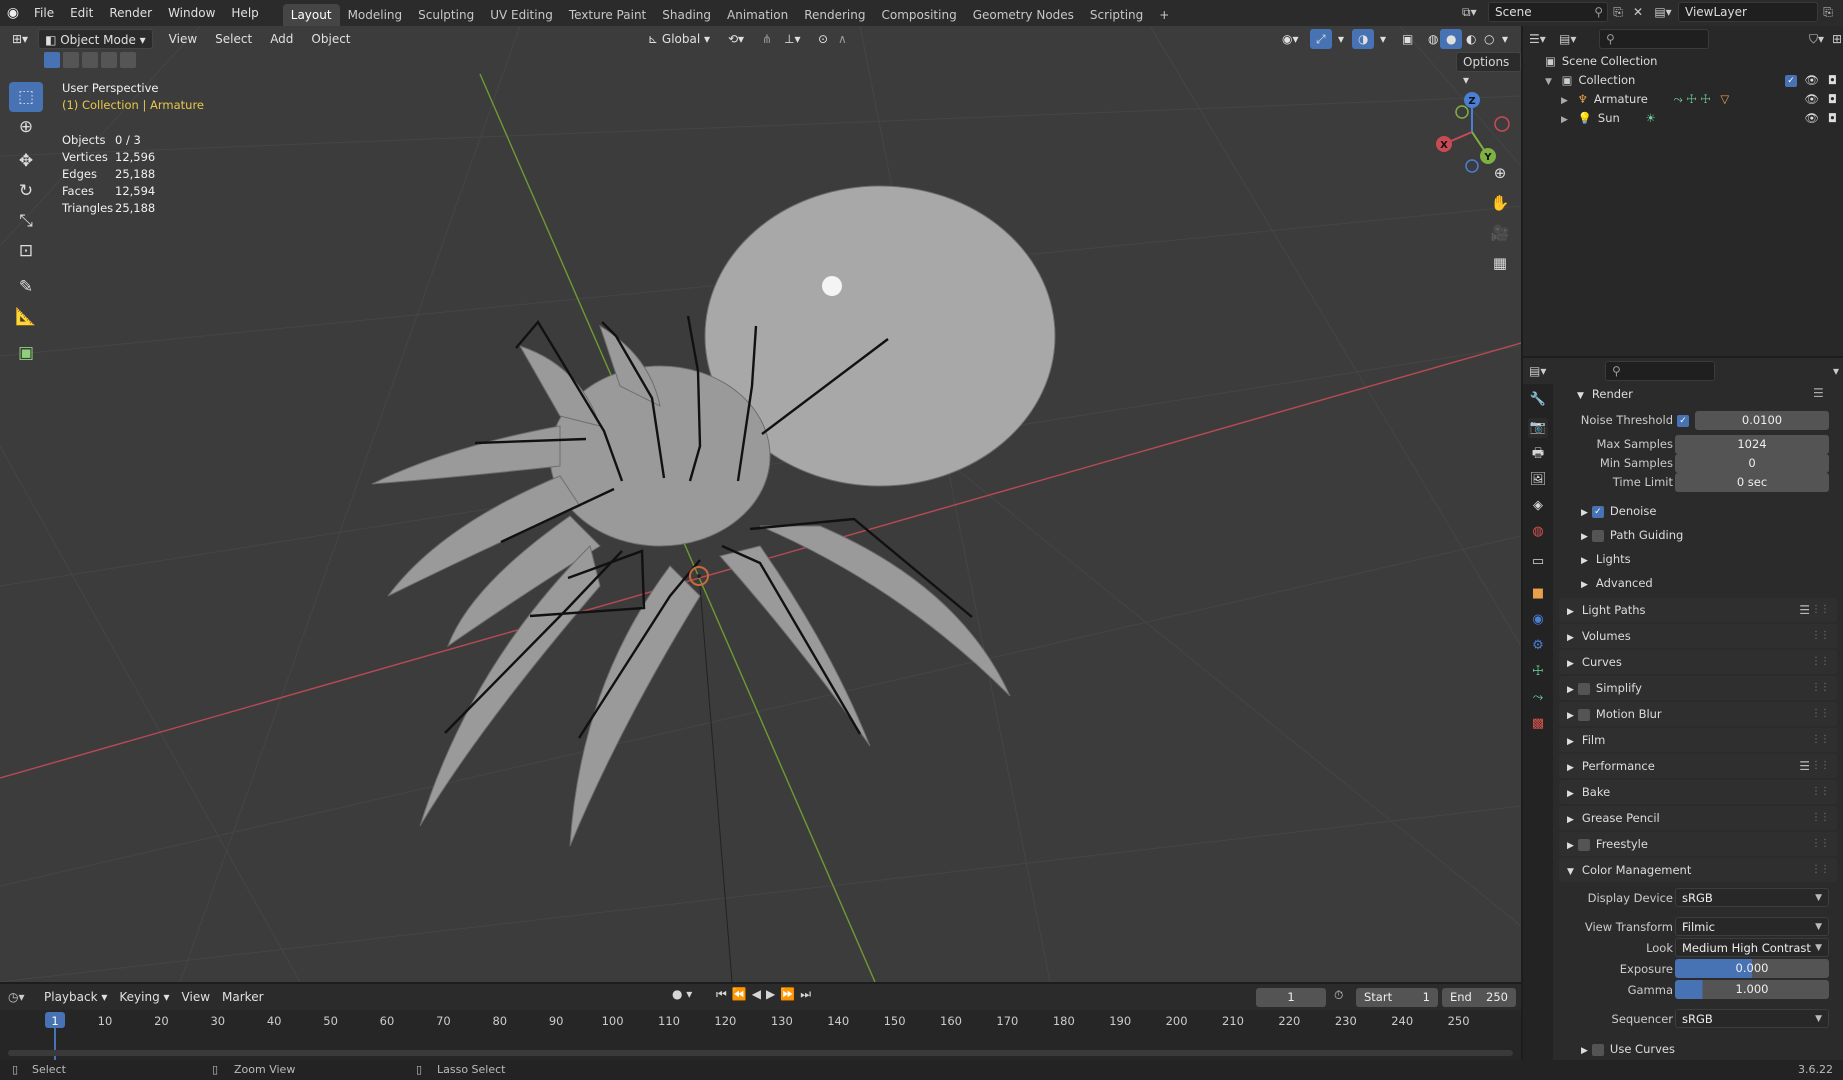  I want to click on advanced-subpanel: ▶ Advanced, so click(1617, 583).